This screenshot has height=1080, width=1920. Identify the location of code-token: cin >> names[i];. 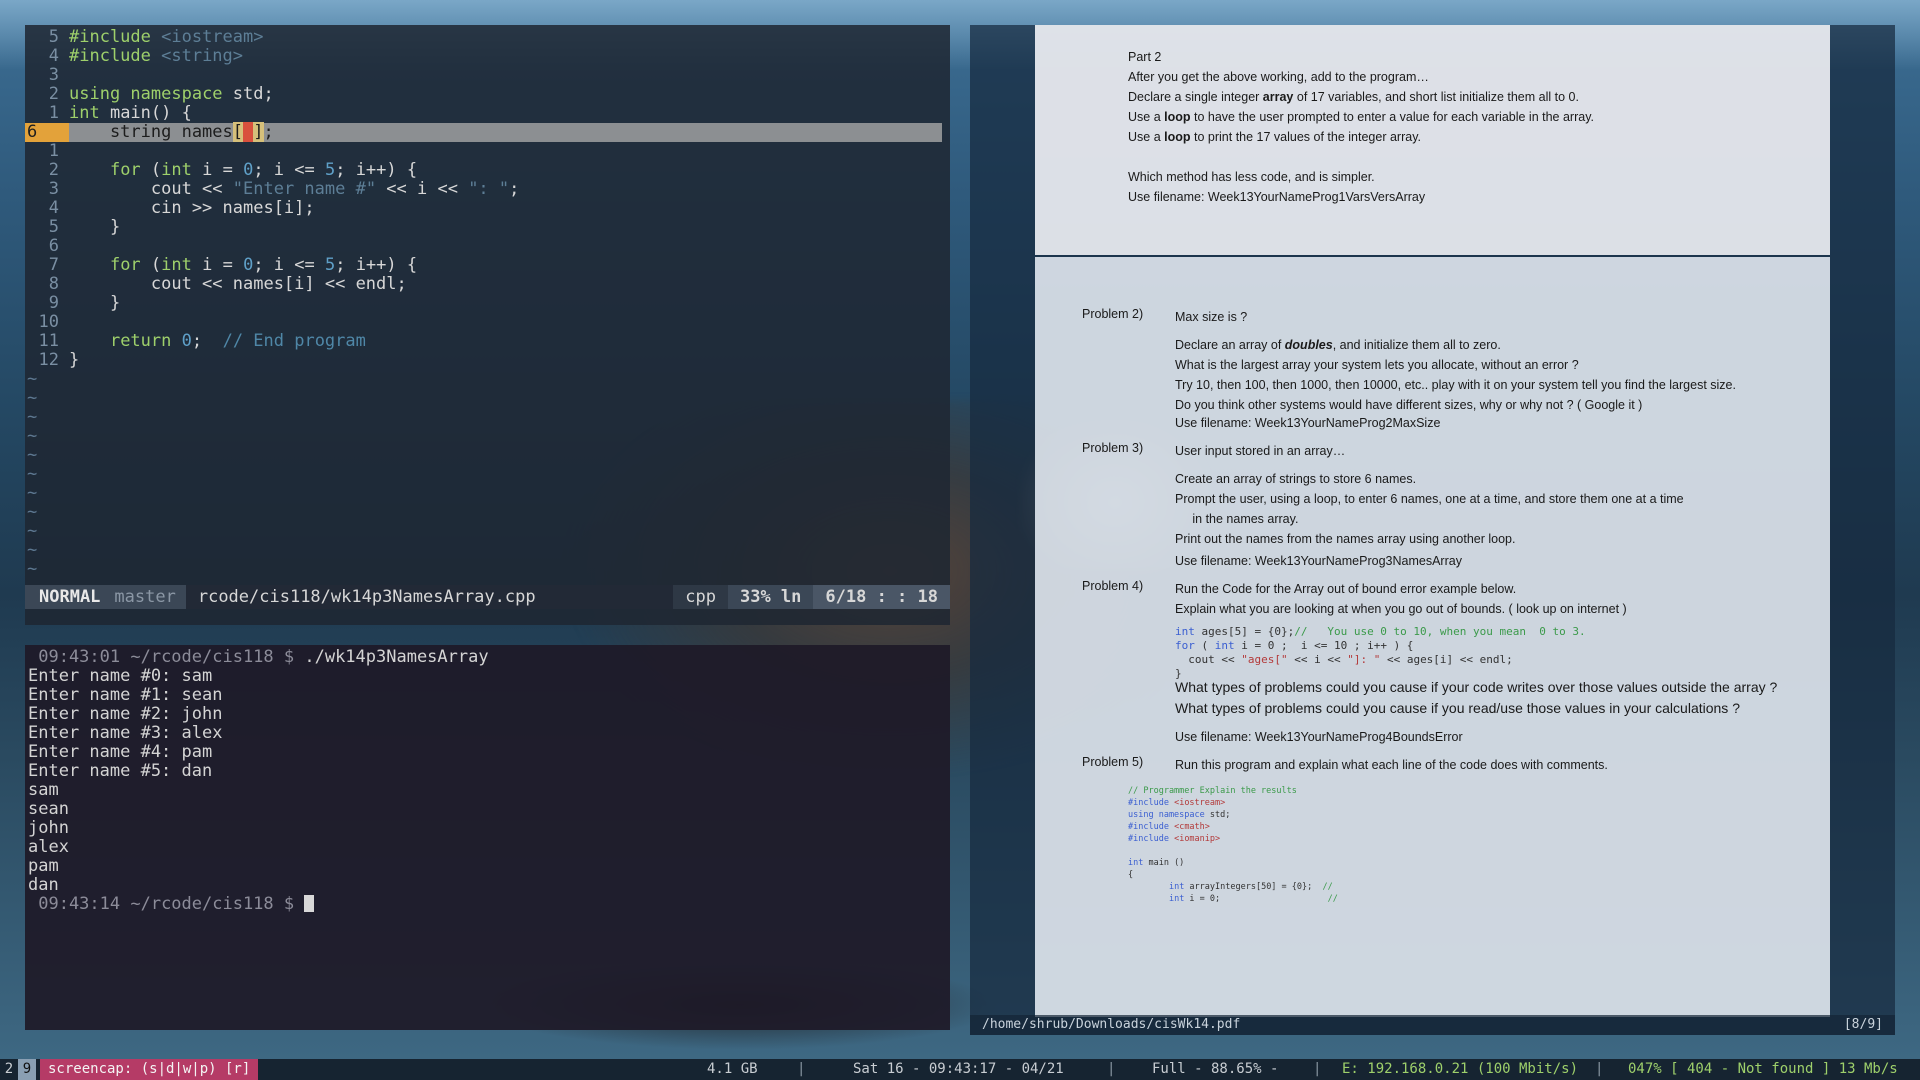
(192, 208).